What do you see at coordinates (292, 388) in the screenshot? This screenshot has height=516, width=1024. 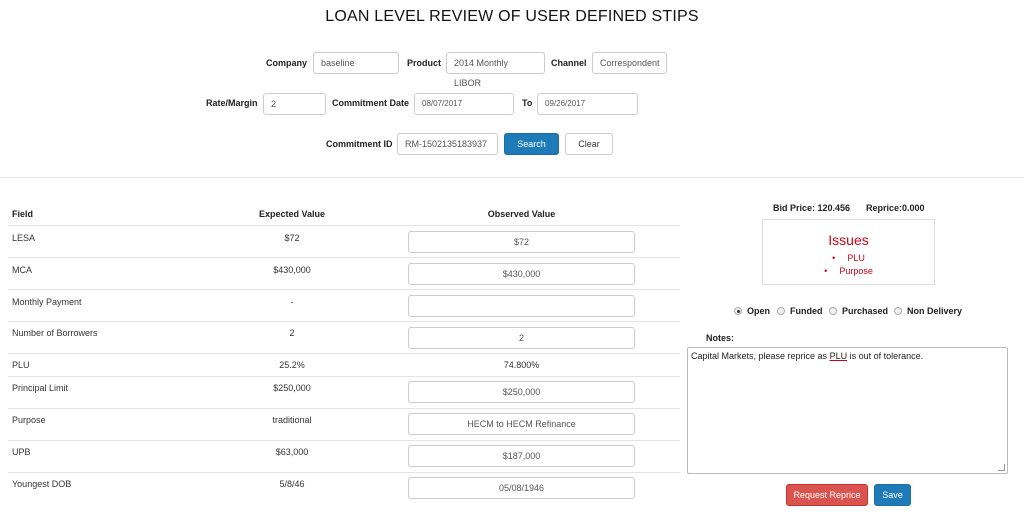 I see `row-expected: $250,000` at bounding box center [292, 388].